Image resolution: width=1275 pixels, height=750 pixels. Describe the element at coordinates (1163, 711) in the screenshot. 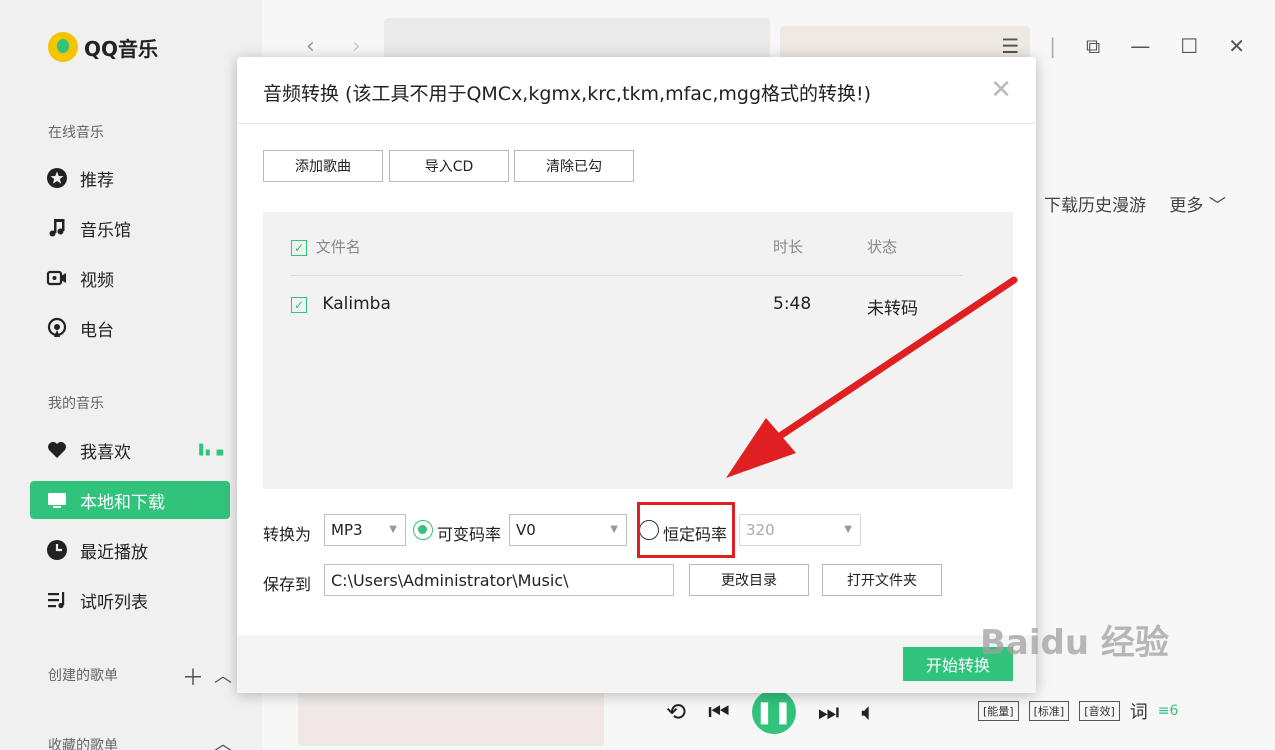

I see `playlist-icon: ≡` at that location.